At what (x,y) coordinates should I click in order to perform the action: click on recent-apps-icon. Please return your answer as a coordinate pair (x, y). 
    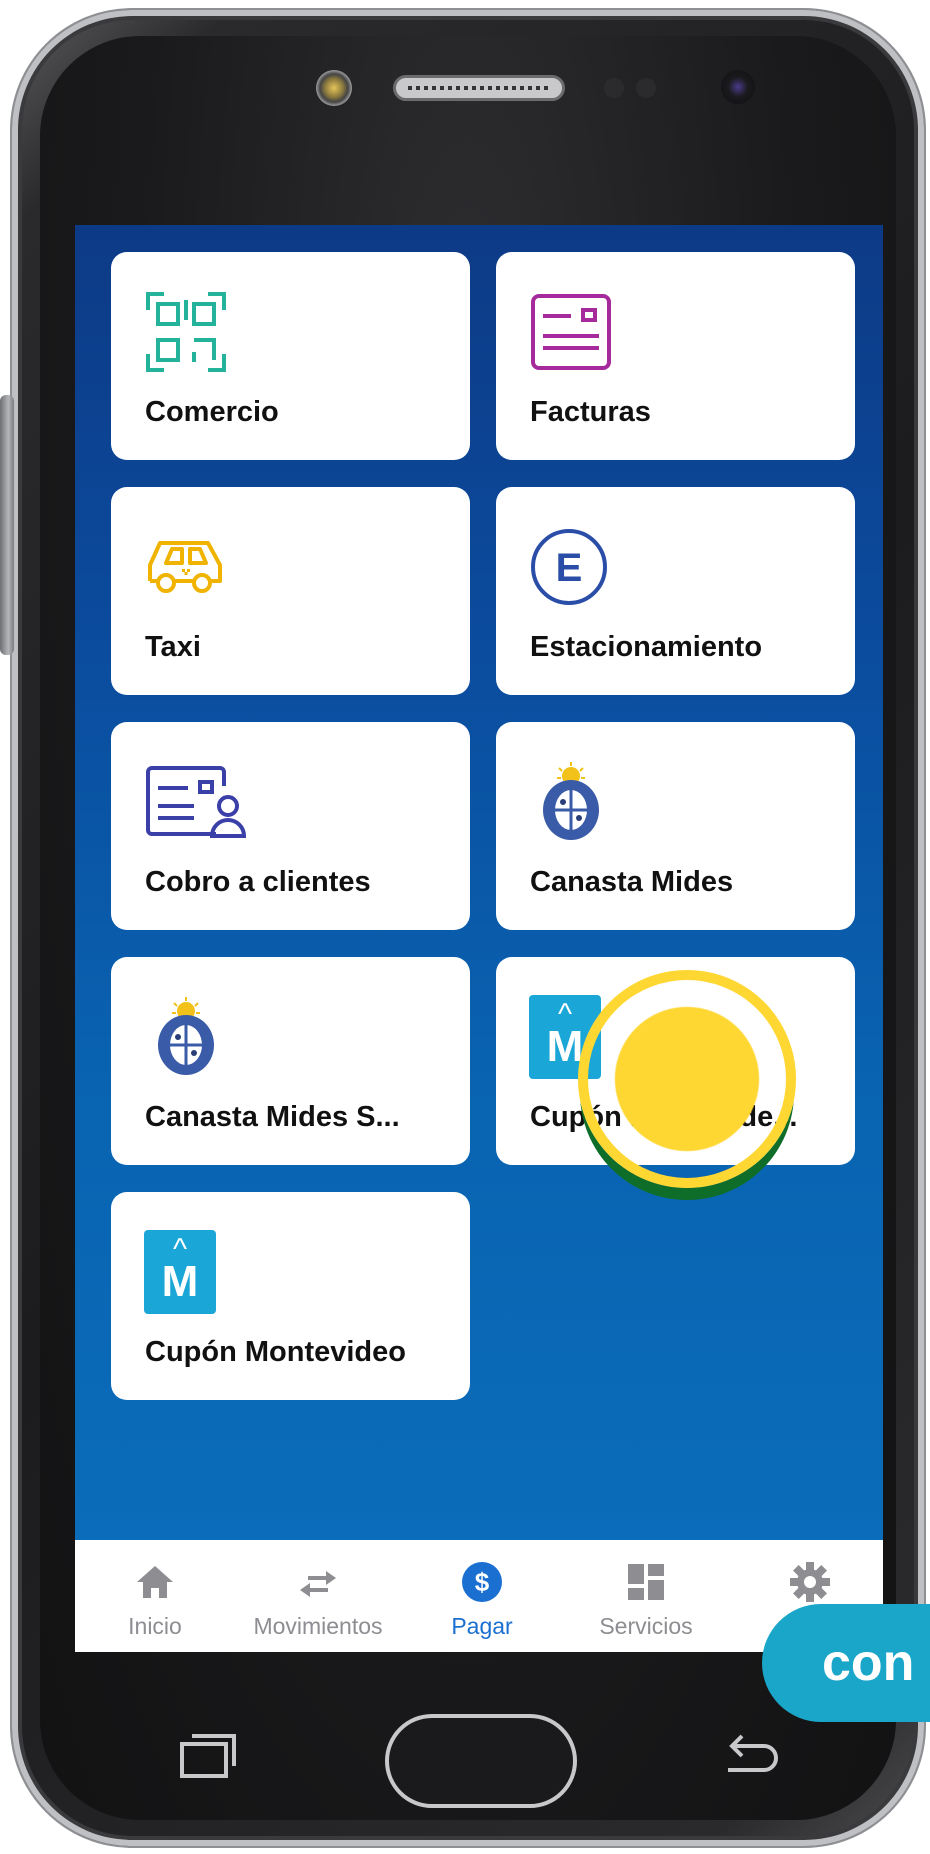
    Looking at the image, I should click on (208, 1755).